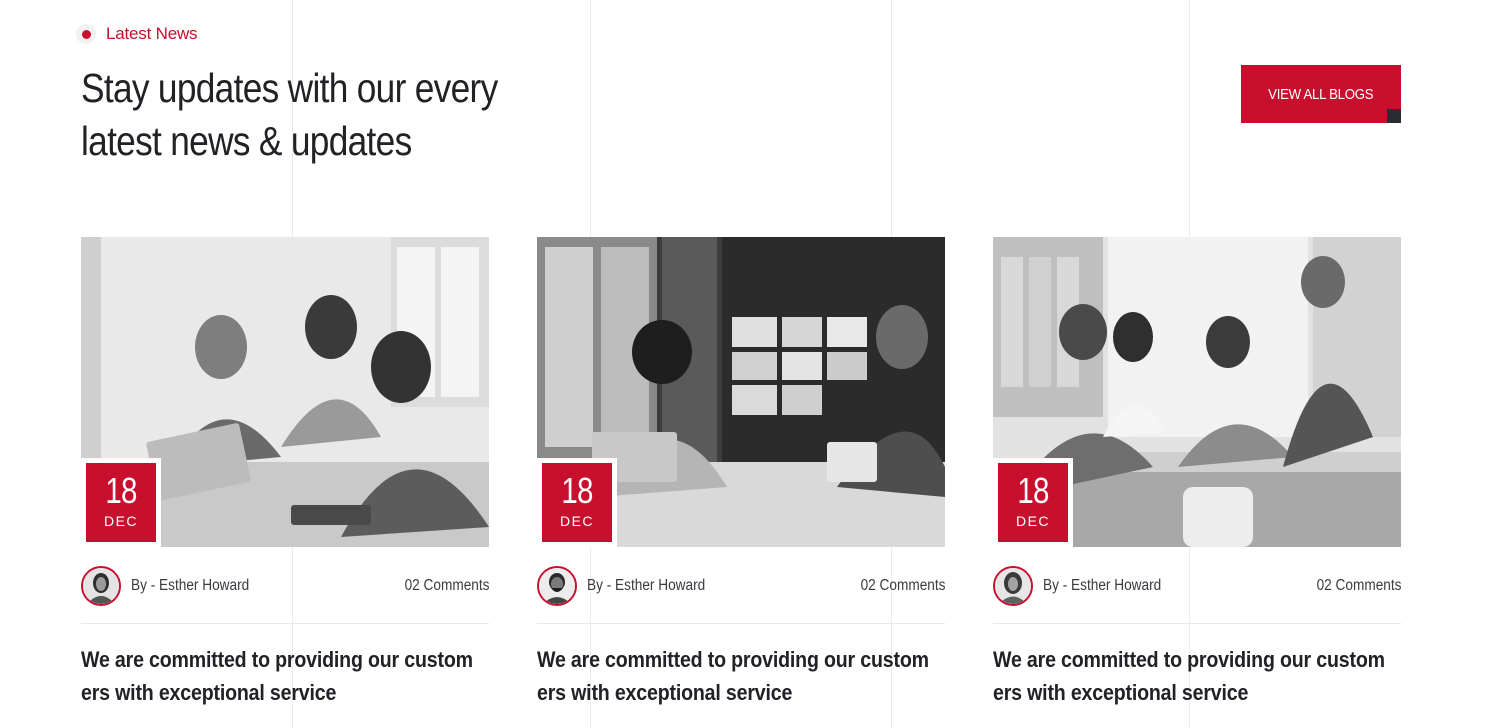 The image size is (1487, 728). Describe the element at coordinates (1394, 116) in the screenshot. I see `corner-accent` at that location.